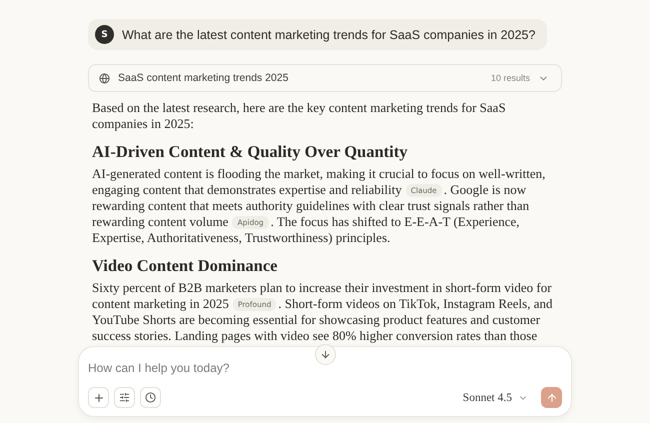 The height and width of the screenshot is (423, 650). What do you see at coordinates (104, 78) in the screenshot?
I see `globe-icon` at bounding box center [104, 78].